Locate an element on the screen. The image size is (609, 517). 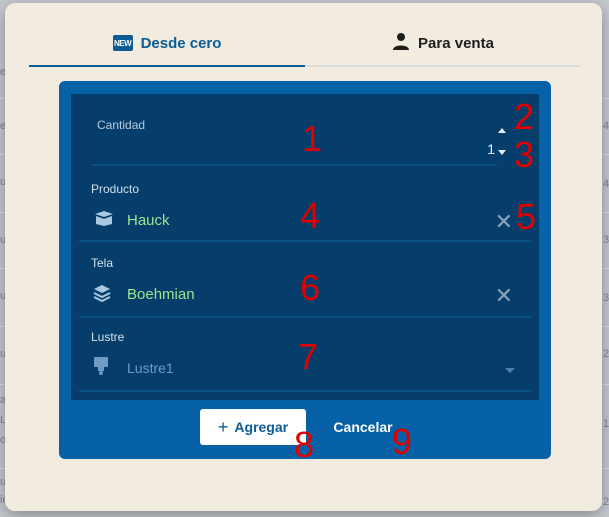
lustre-label: Lustre is located at coordinates (108, 337).